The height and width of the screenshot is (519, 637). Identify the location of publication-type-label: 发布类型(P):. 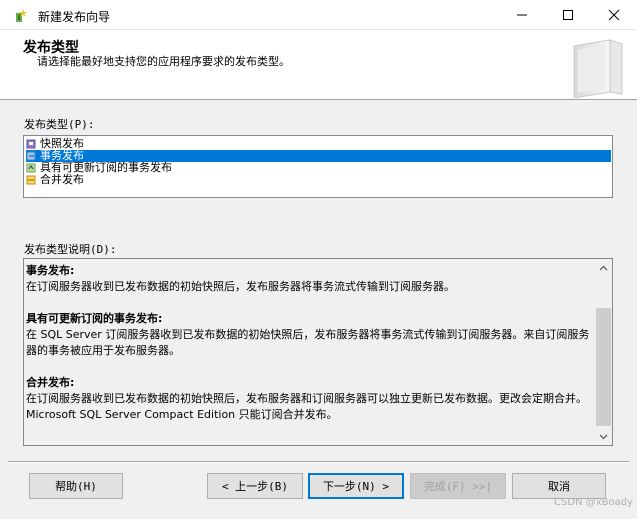
(59, 124).